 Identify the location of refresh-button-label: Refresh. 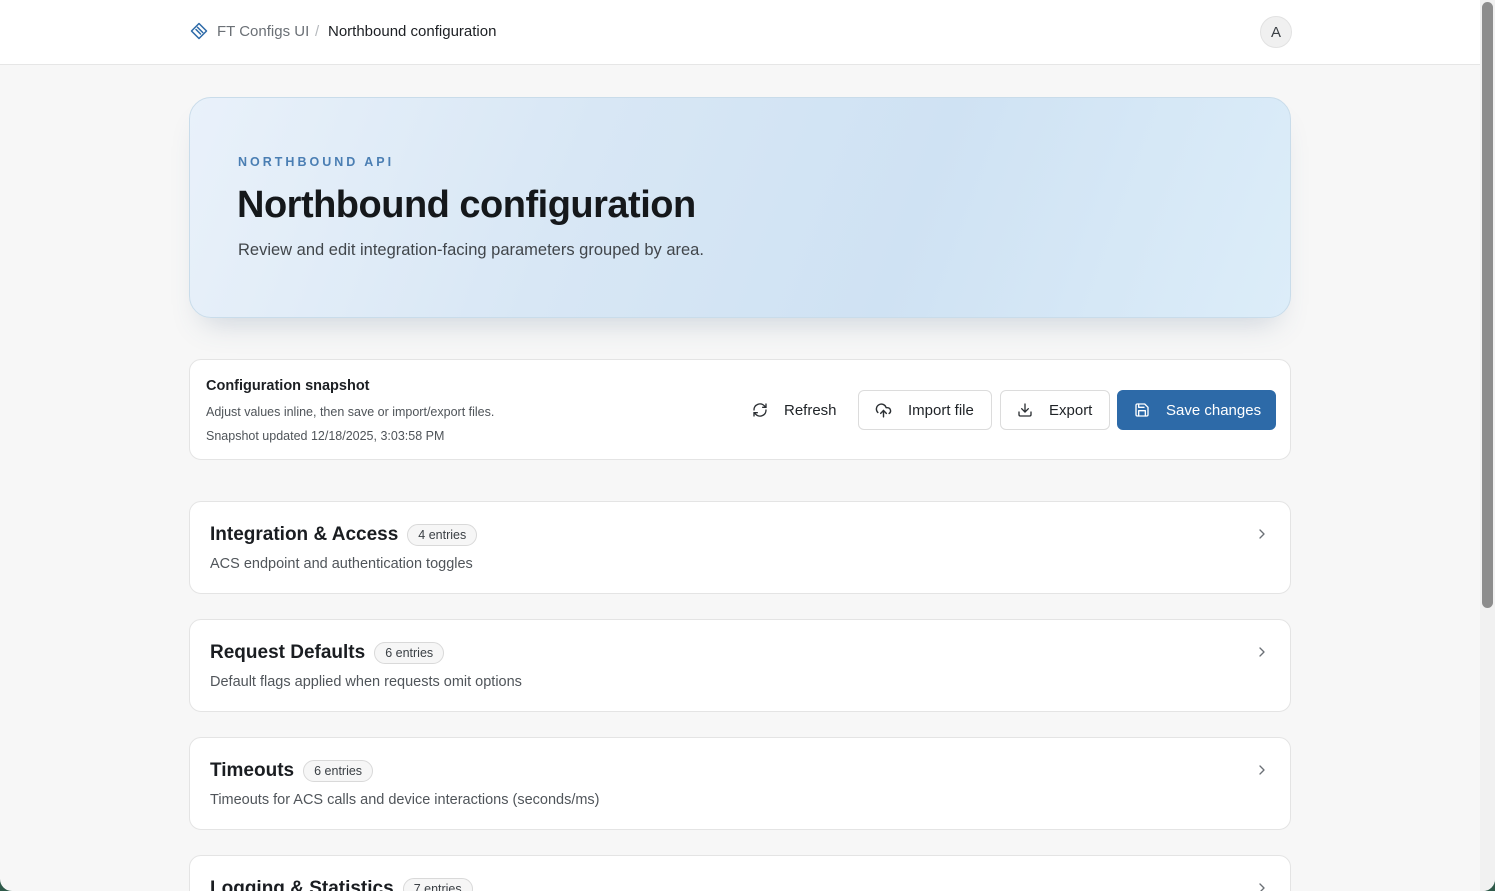
(810, 410).